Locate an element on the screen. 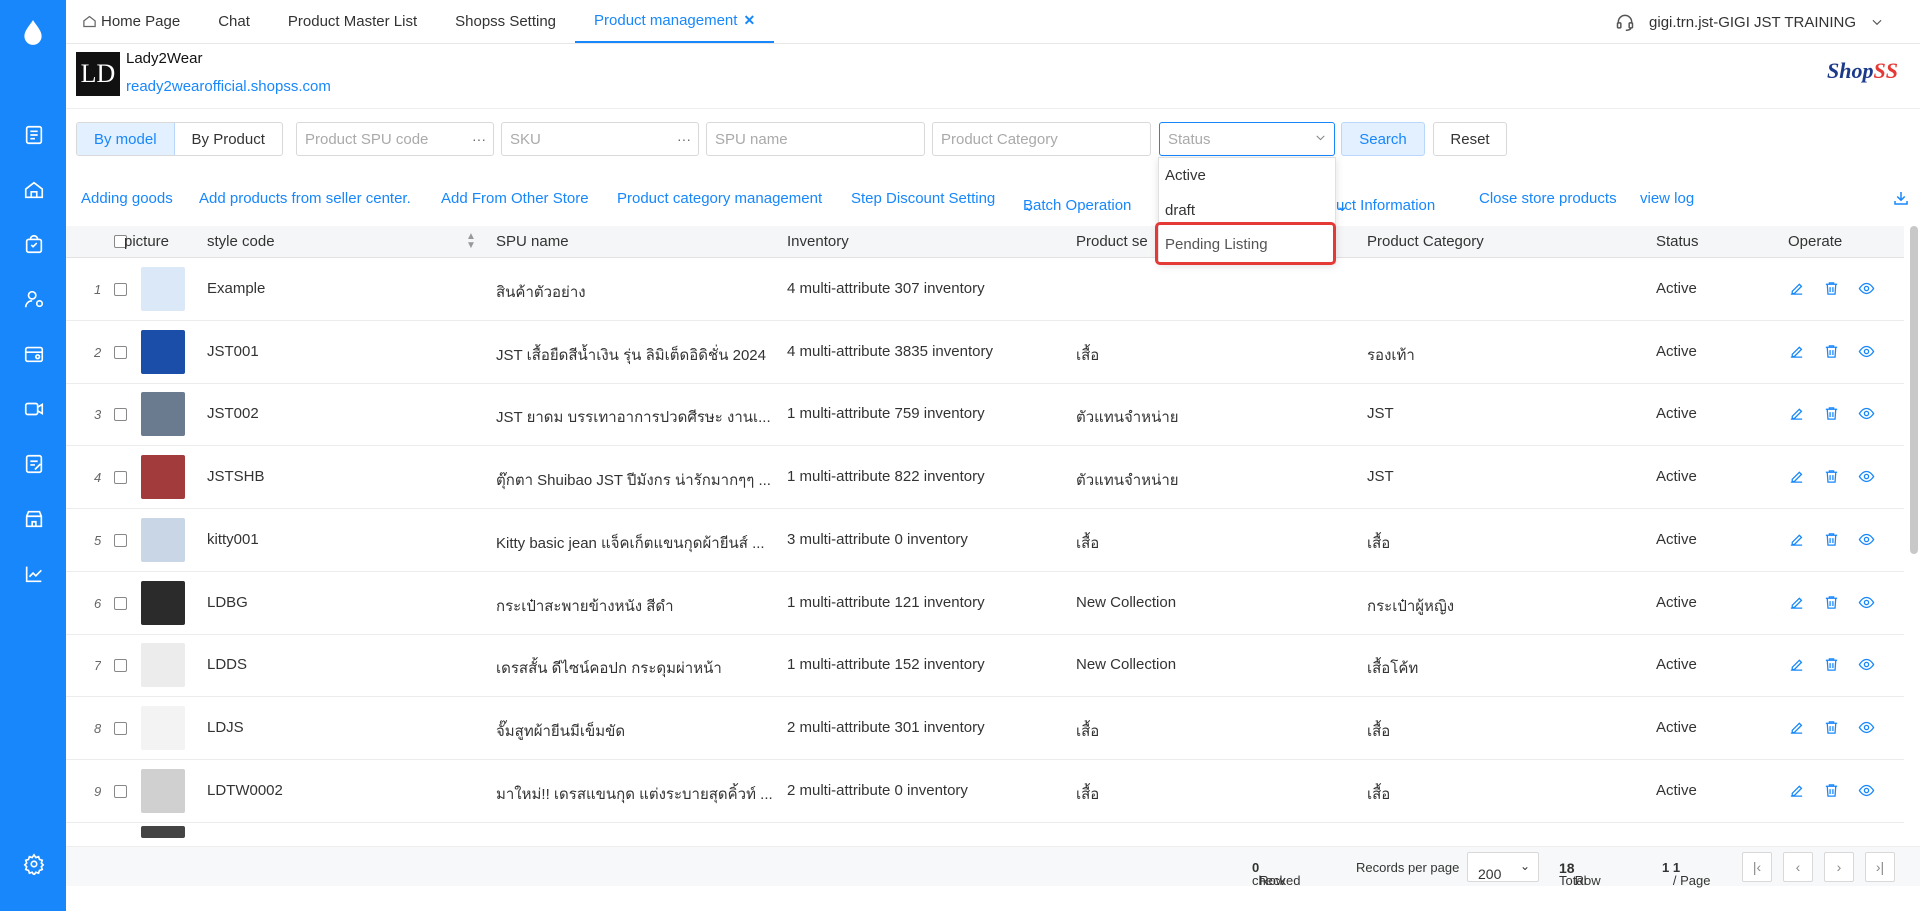 This screenshot has width=1920, height=911. settings-gear-icon is located at coordinates (34, 864).